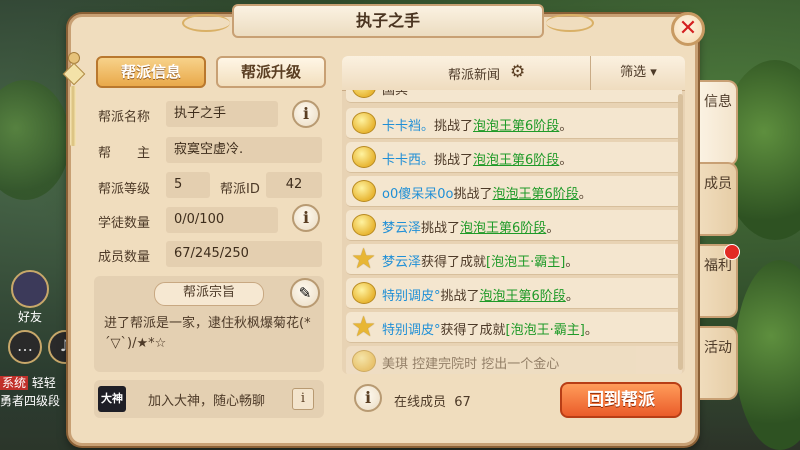 This screenshot has height=450, width=800. I want to click on news-item-text: 特别调皮°获得了成就[泡泡王·霸主]。, so click(490, 328).